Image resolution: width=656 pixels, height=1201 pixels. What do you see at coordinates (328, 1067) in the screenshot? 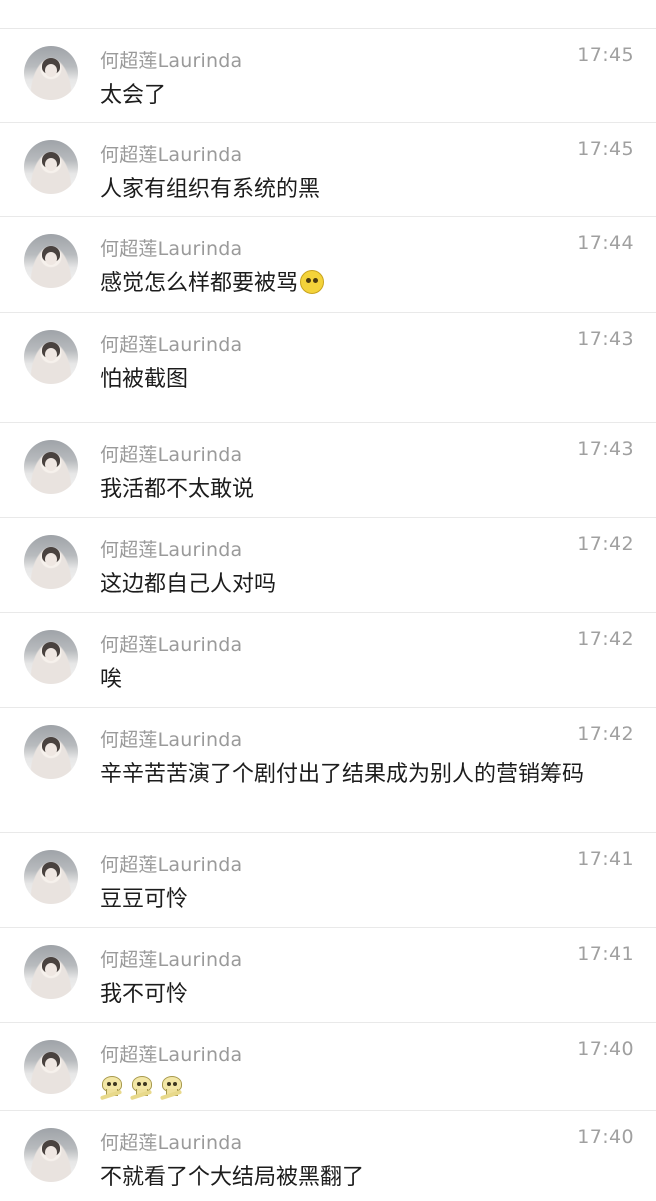
I see `list-item: 何超莲Laurinda 17:40` at bounding box center [328, 1067].